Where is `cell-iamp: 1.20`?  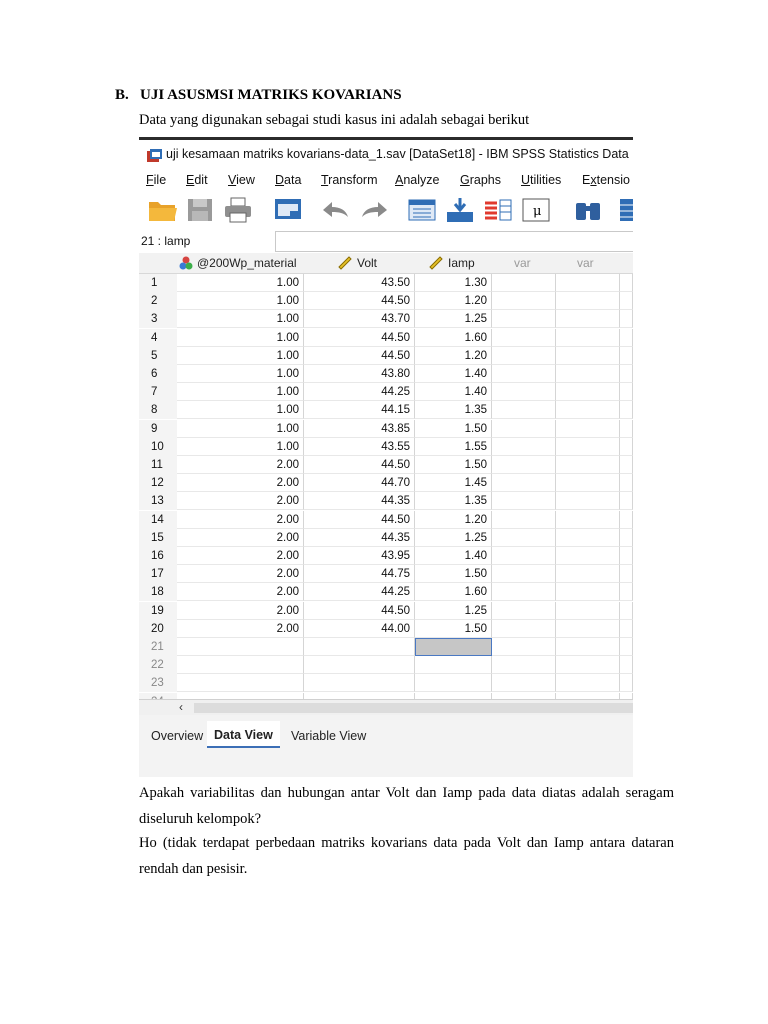 cell-iamp: 1.20 is located at coordinates (453, 519).